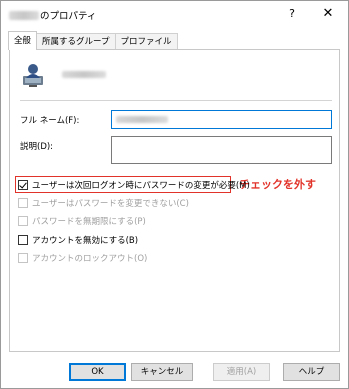 The width and height of the screenshot is (349, 389). I want to click on tab-general: 全般, so click(23, 40).